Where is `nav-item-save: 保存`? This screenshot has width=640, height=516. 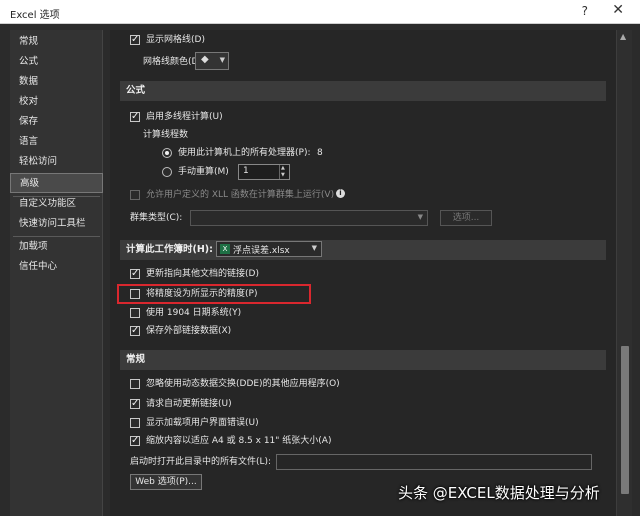
nav-item-save: 保存 is located at coordinates (56, 122).